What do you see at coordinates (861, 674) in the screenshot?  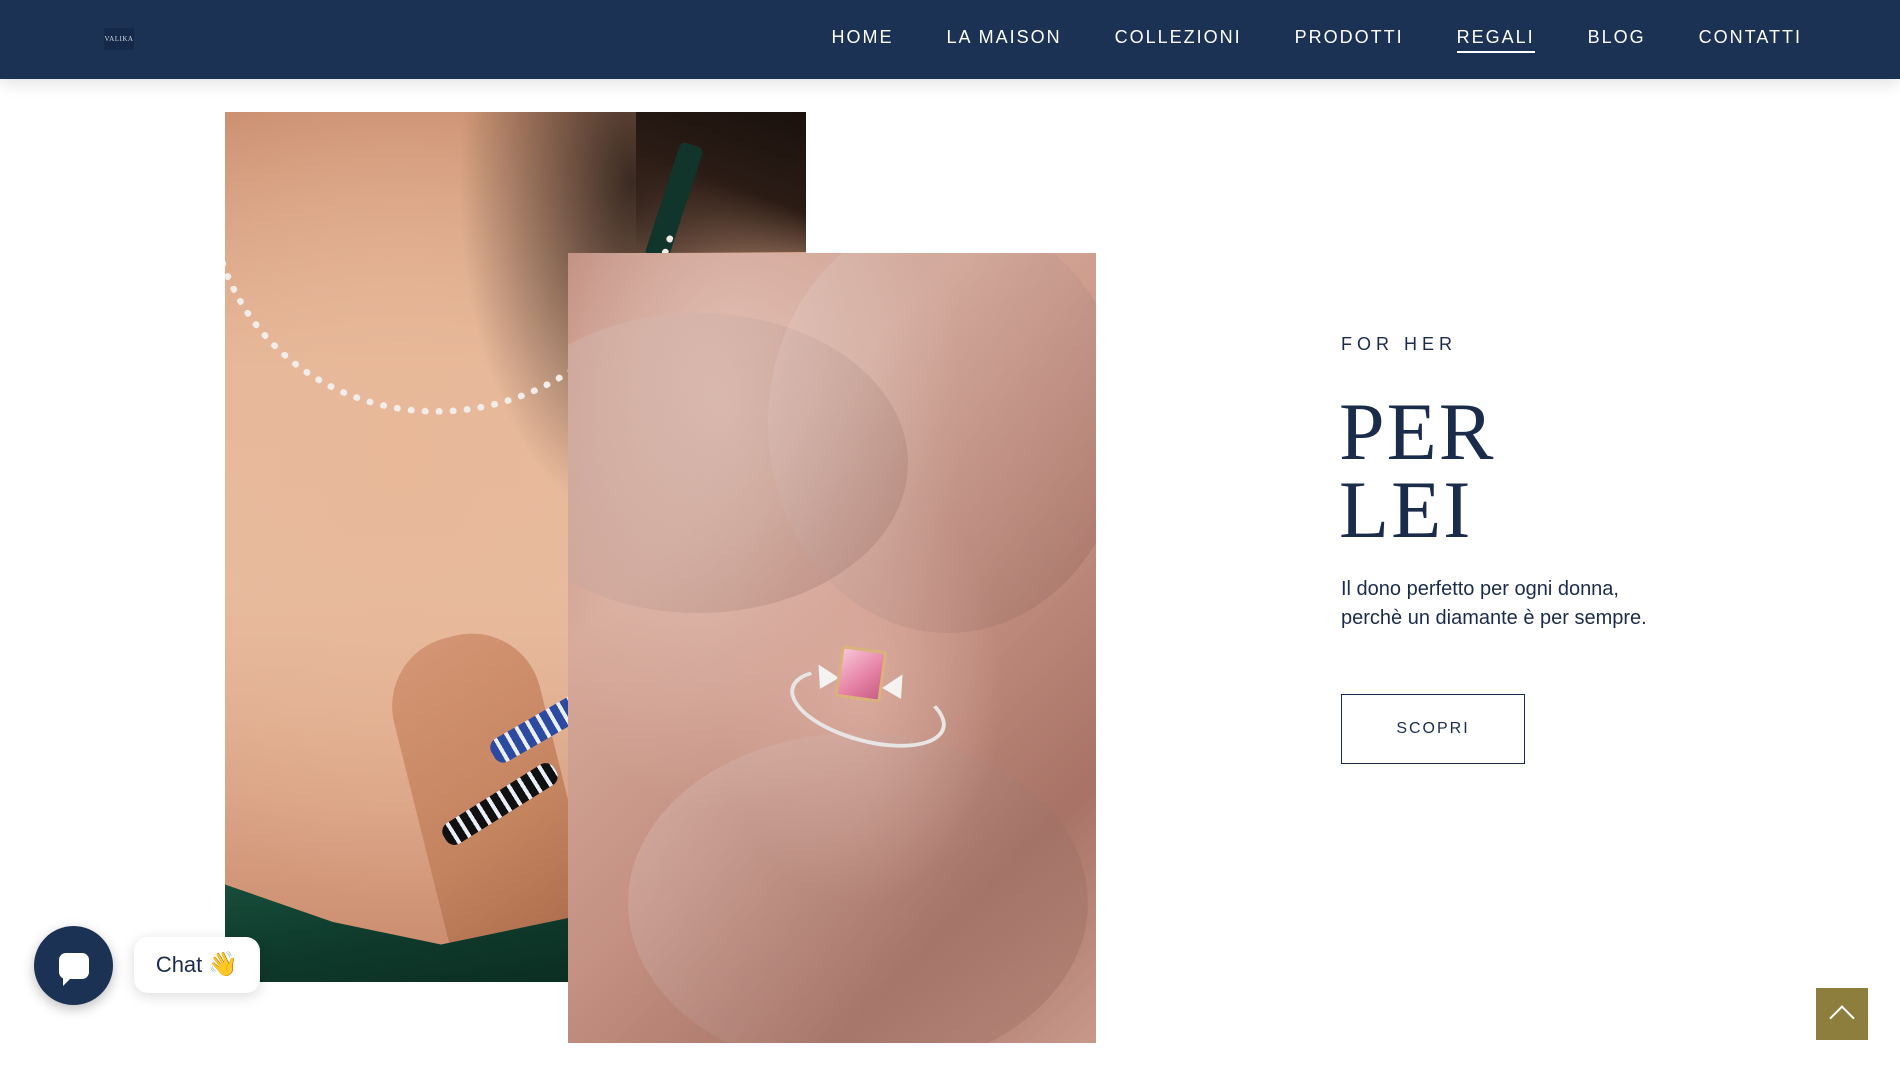 I see `photo-pink-diamond` at bounding box center [861, 674].